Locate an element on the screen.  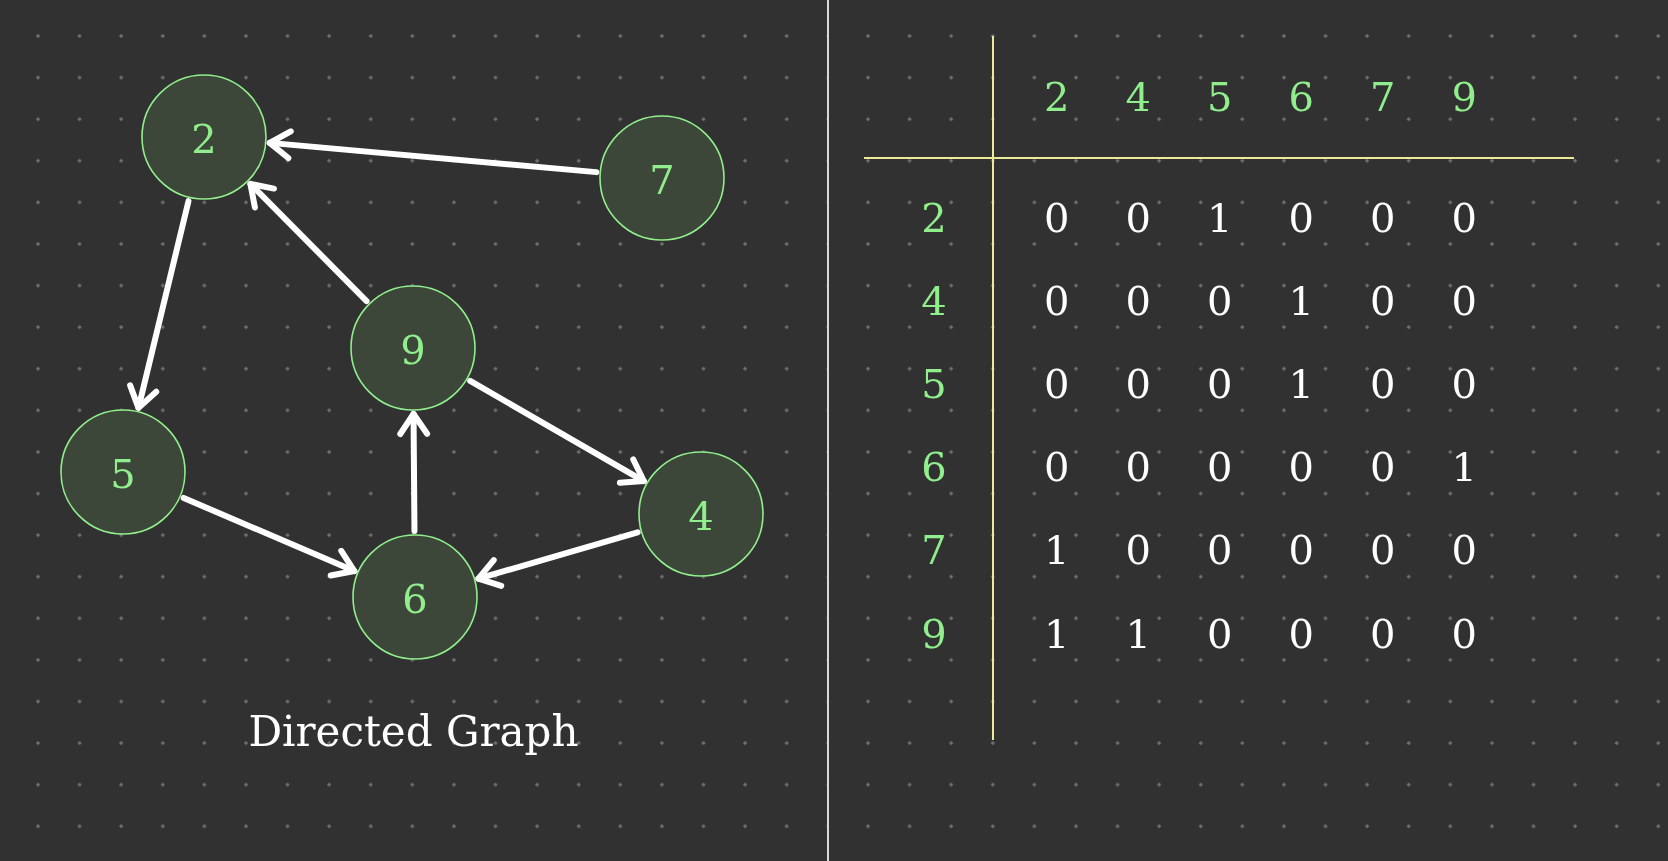
column-header: 5 is located at coordinates (1220, 97).